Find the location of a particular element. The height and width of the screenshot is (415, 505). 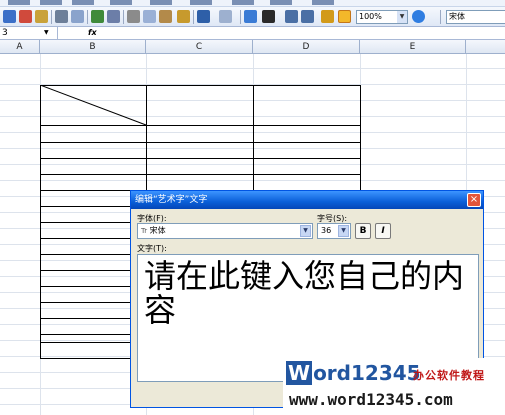

column-header: C is located at coordinates (199, 47).